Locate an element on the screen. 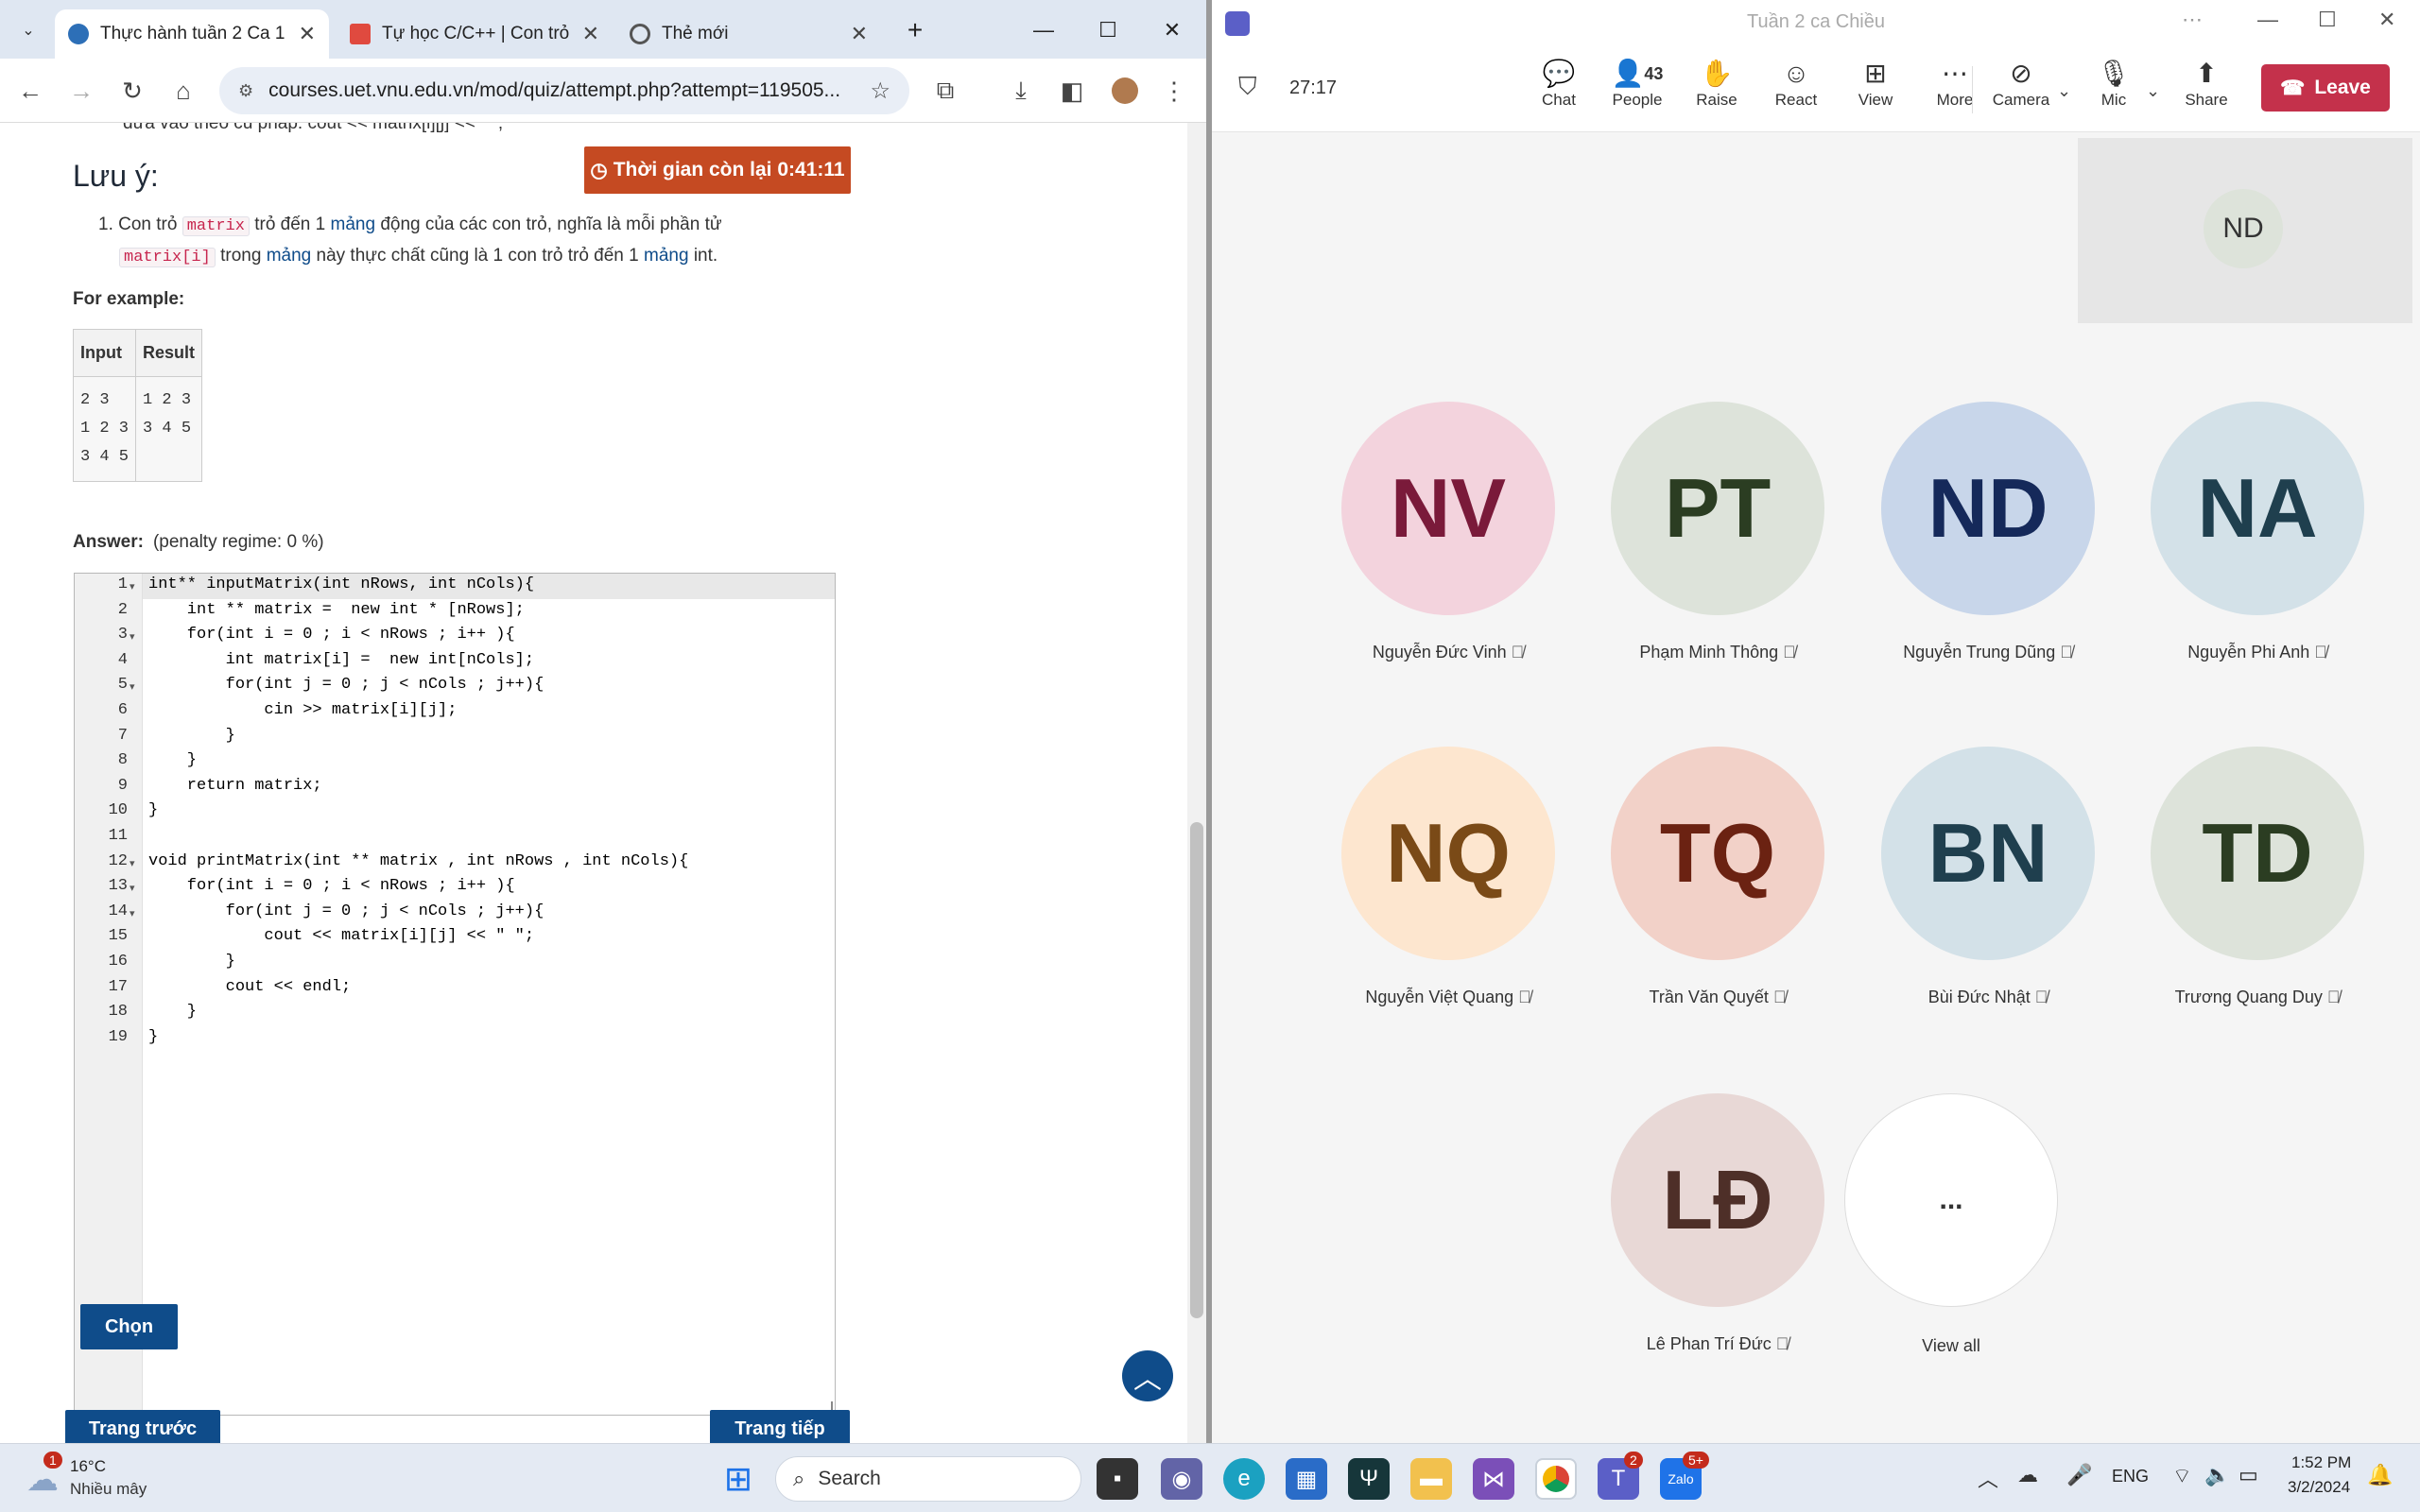  code-line: cout << matrix[i][j] << " "; is located at coordinates (341, 936).